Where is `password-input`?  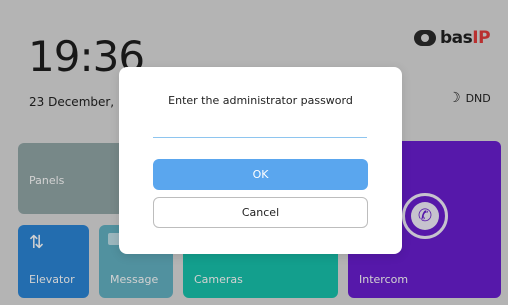 password-input is located at coordinates (260, 129).